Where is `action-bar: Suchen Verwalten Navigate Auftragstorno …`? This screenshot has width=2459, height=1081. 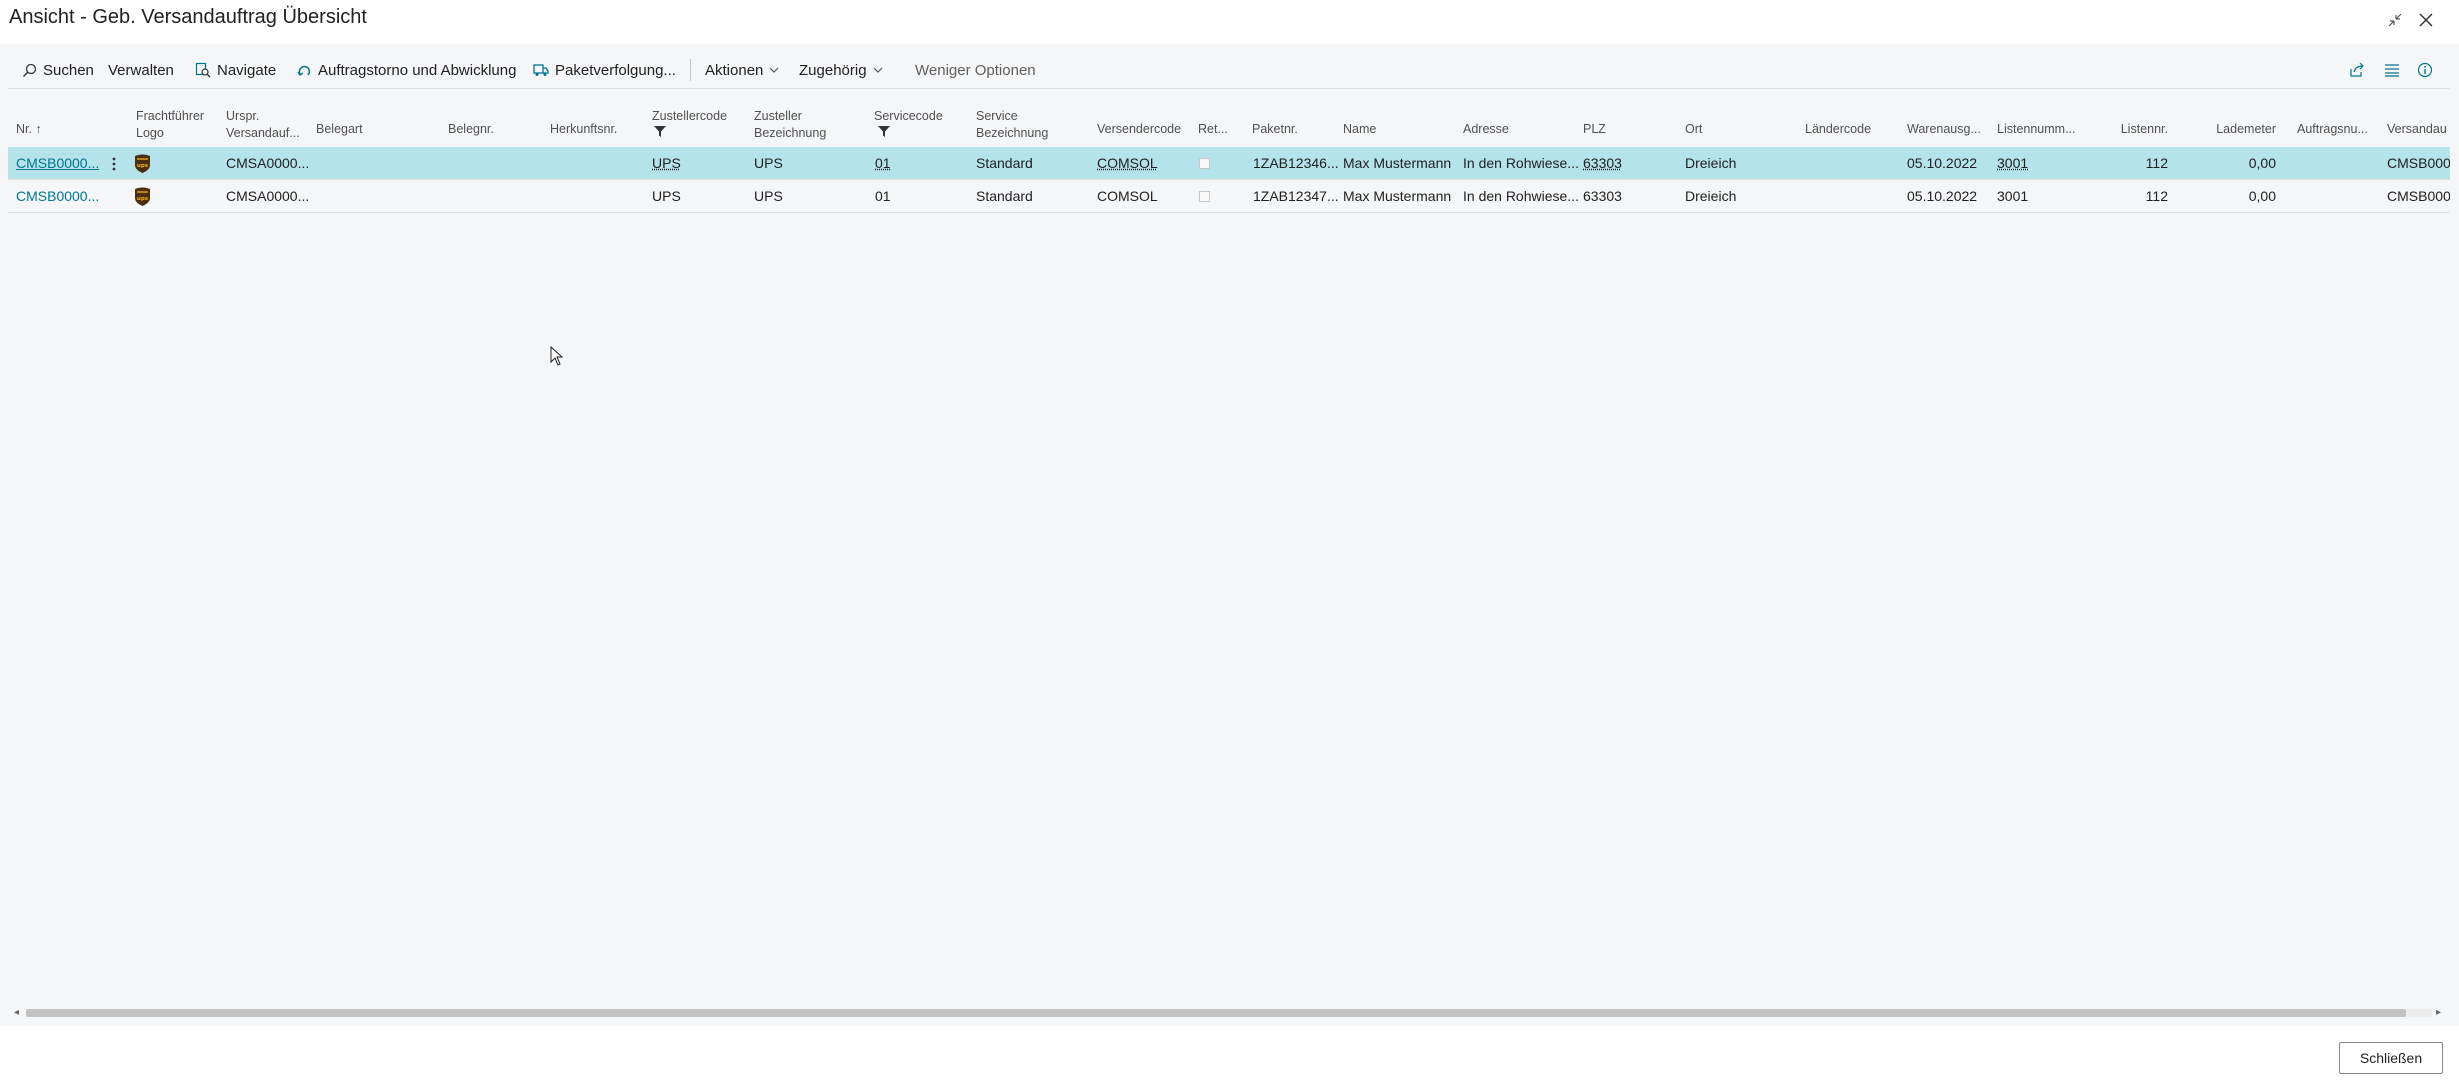
action-bar: Suchen Verwalten Navigate Auftragstorno … is located at coordinates (1229, 70).